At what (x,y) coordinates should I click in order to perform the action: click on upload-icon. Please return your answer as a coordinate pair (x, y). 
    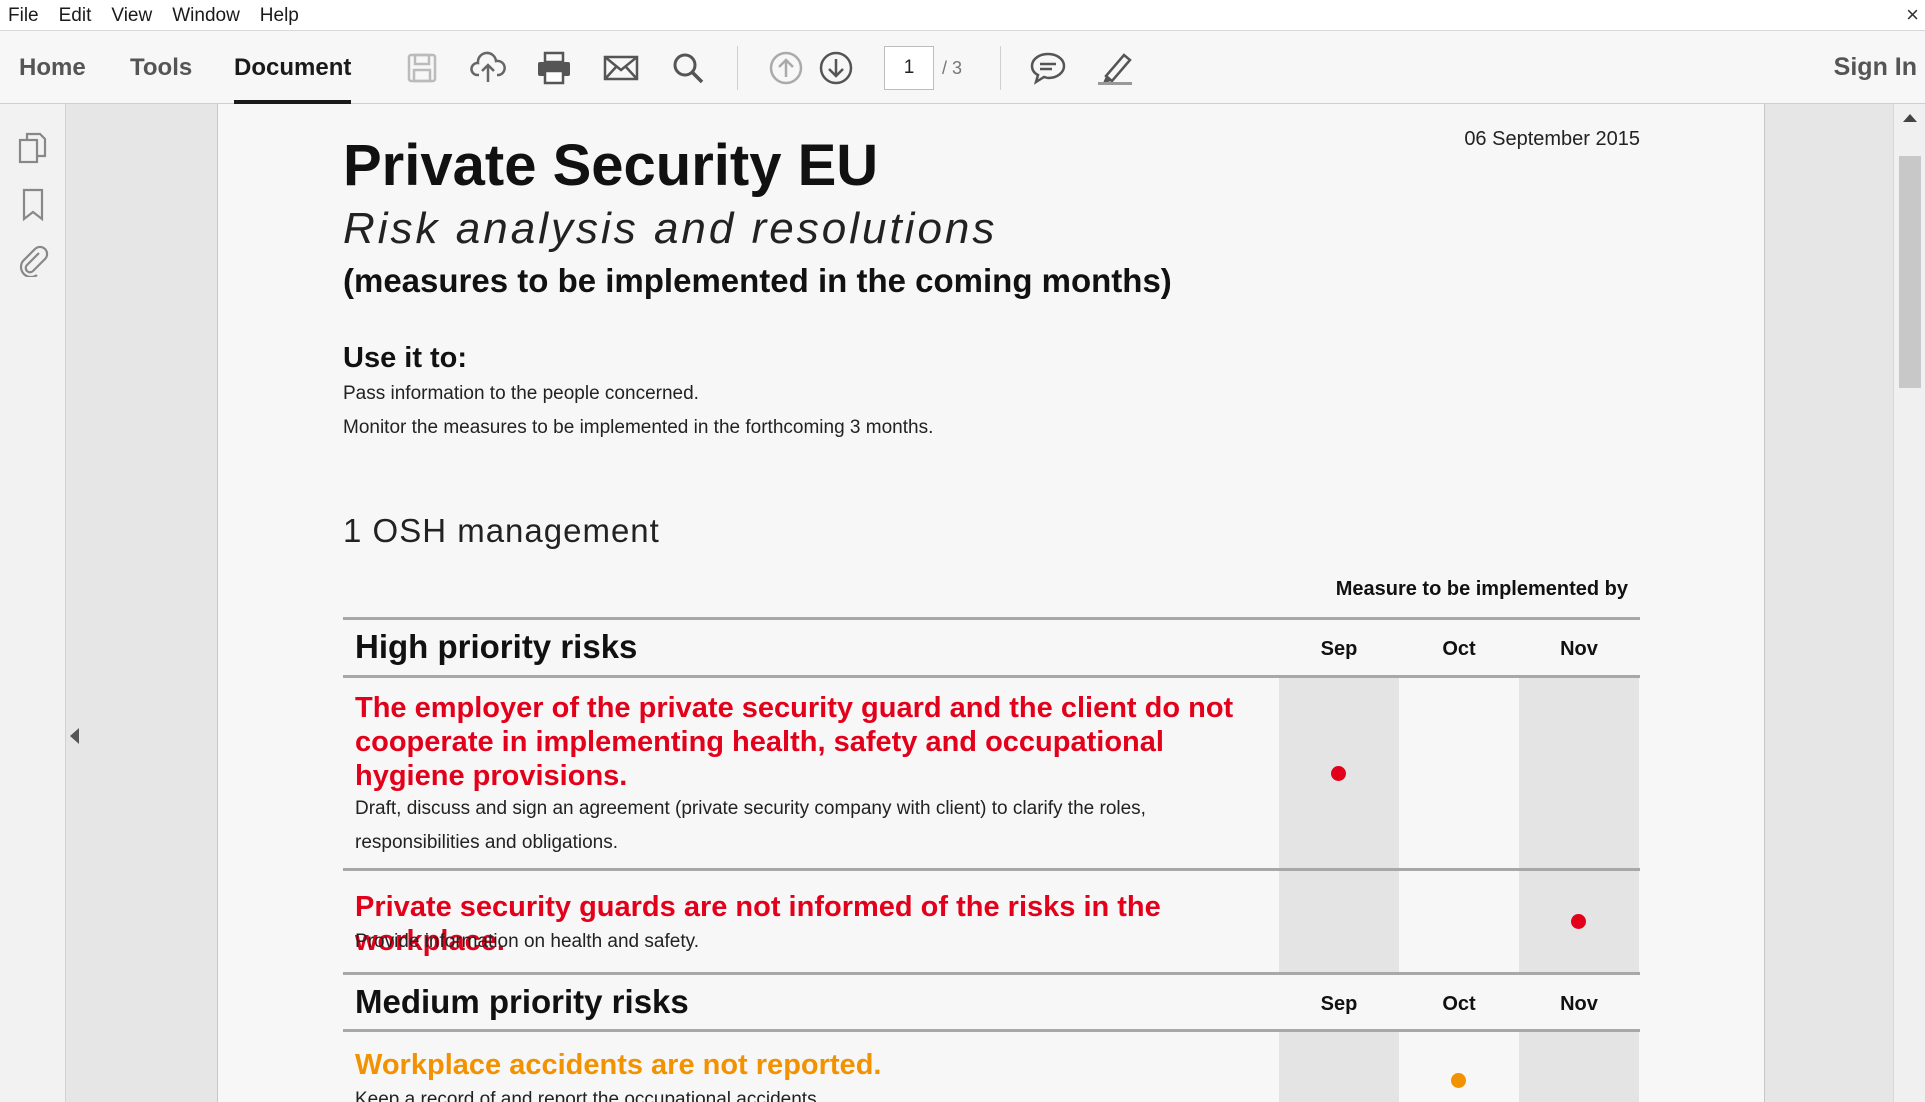
    Looking at the image, I should click on (488, 68).